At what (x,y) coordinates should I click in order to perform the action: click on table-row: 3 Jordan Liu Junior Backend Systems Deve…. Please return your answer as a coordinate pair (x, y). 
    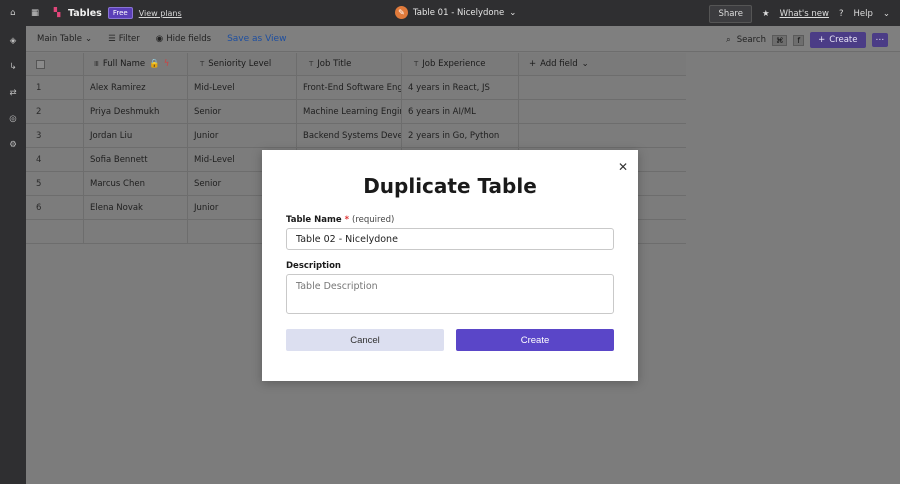
    Looking at the image, I should click on (356, 136).